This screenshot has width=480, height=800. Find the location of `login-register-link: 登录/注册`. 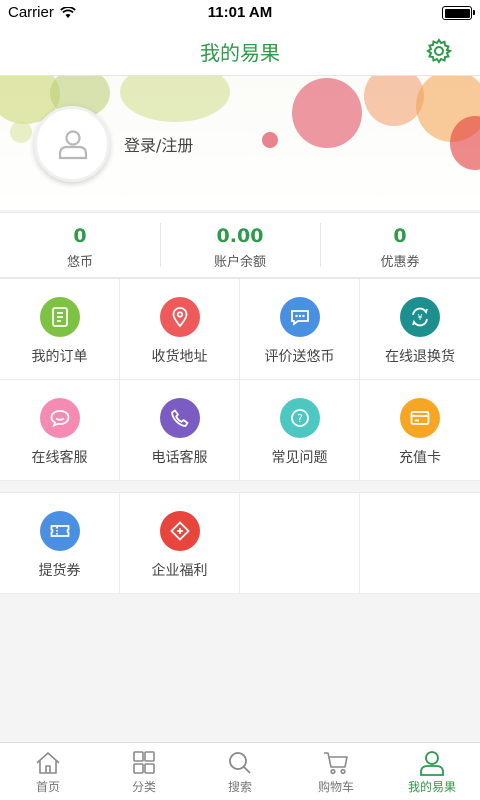

login-register-link: 登录/注册 is located at coordinates (158, 144).